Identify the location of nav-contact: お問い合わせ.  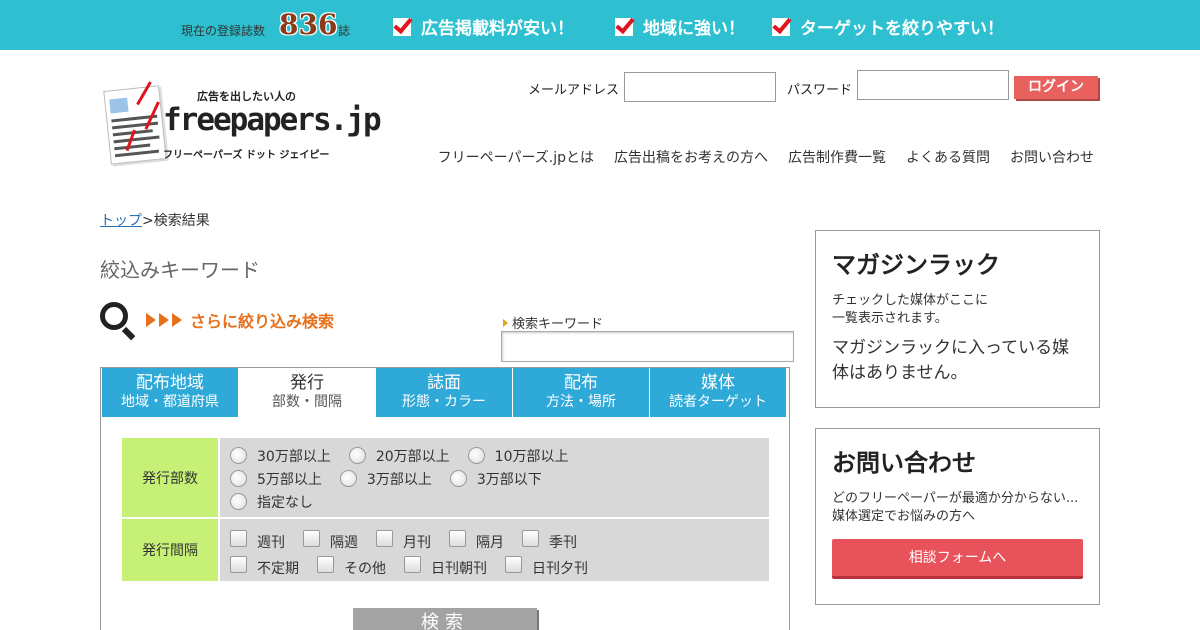
(1052, 157).